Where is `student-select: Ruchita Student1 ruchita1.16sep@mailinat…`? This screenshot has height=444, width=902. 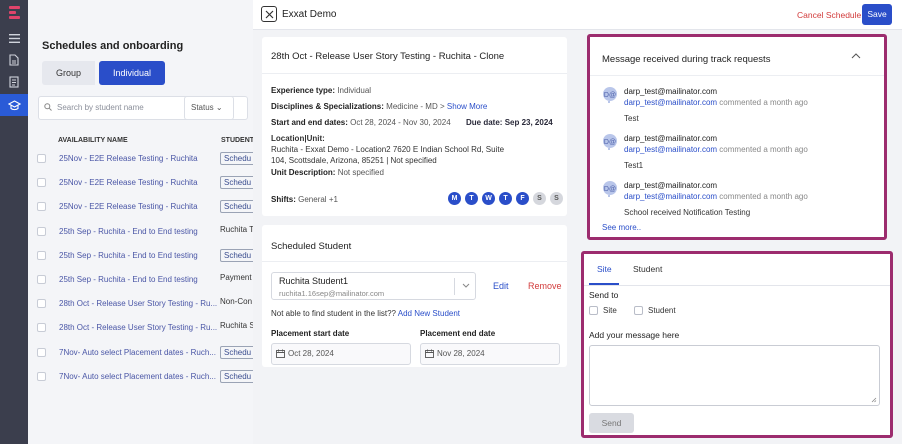
student-select: Ruchita Student1 ruchita1.16sep@mailinat… is located at coordinates (373, 286).